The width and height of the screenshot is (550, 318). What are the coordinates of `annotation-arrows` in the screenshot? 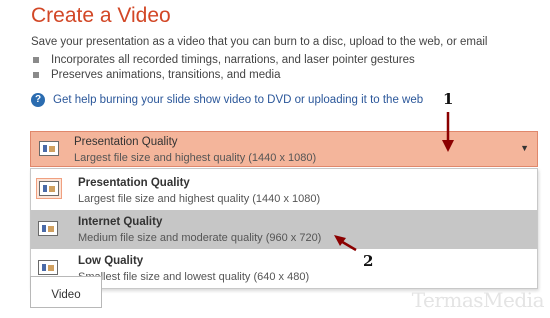 It's located at (394, 182).